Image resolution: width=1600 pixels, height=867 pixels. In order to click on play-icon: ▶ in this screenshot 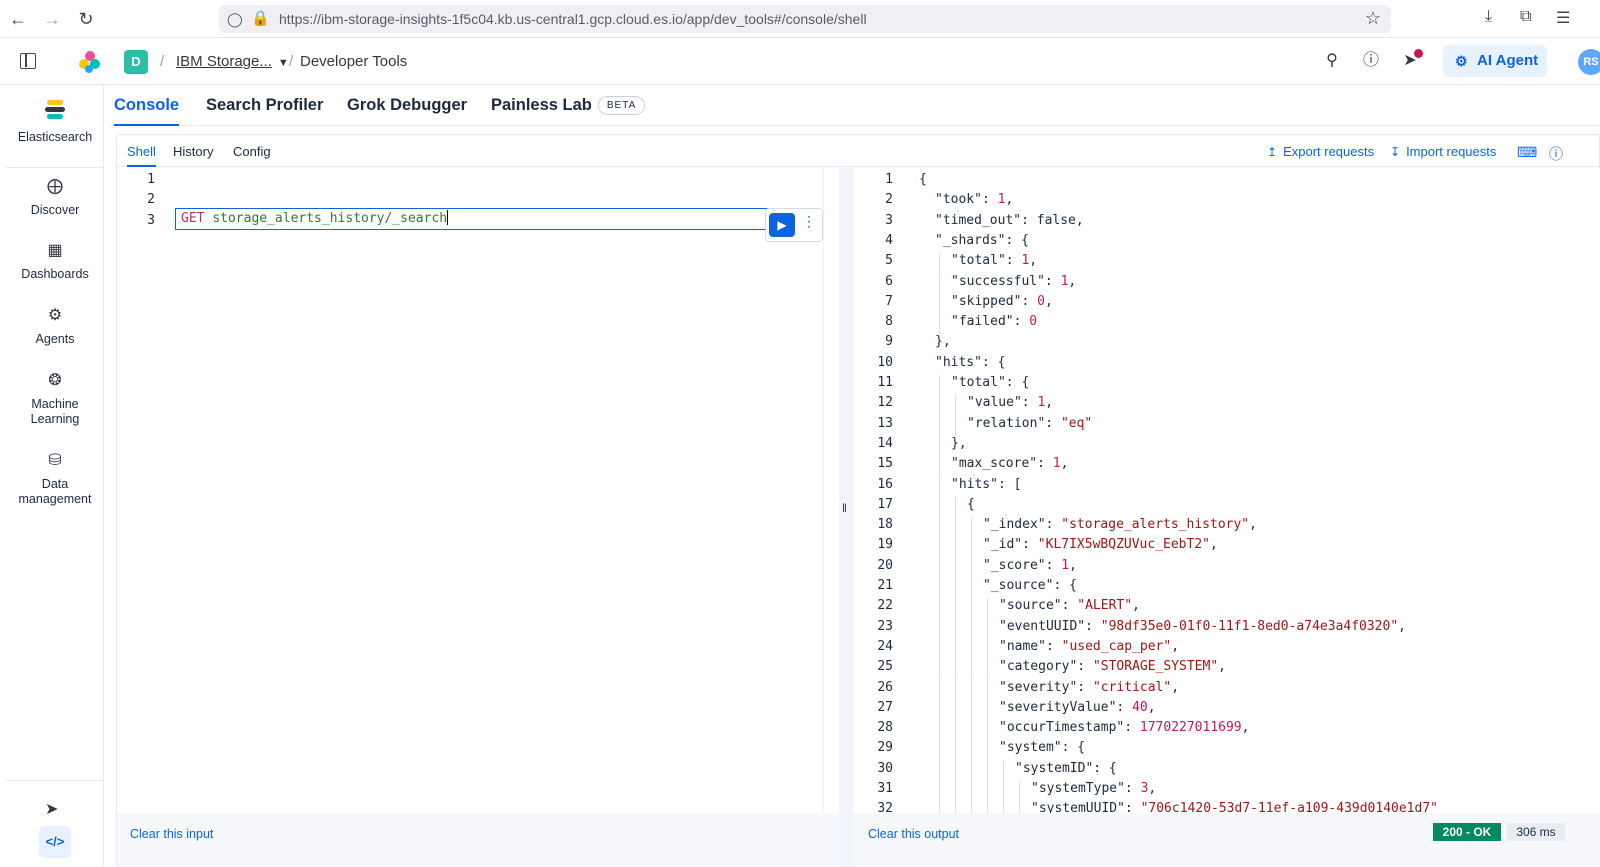, I will do `click(782, 225)`.